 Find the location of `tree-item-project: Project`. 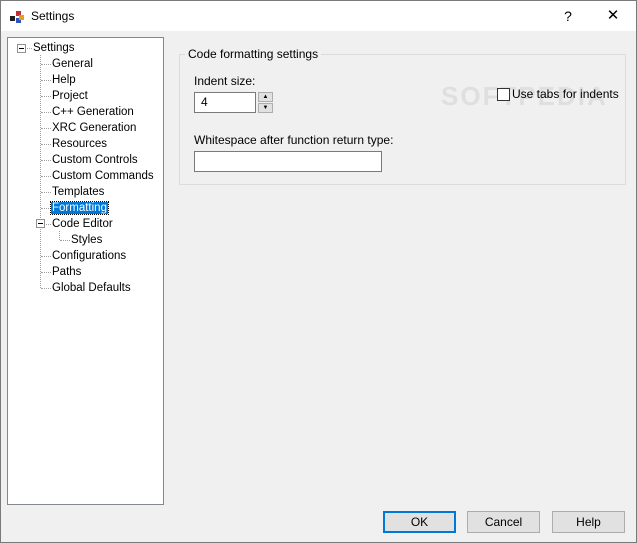

tree-item-project: Project is located at coordinates (70, 96).